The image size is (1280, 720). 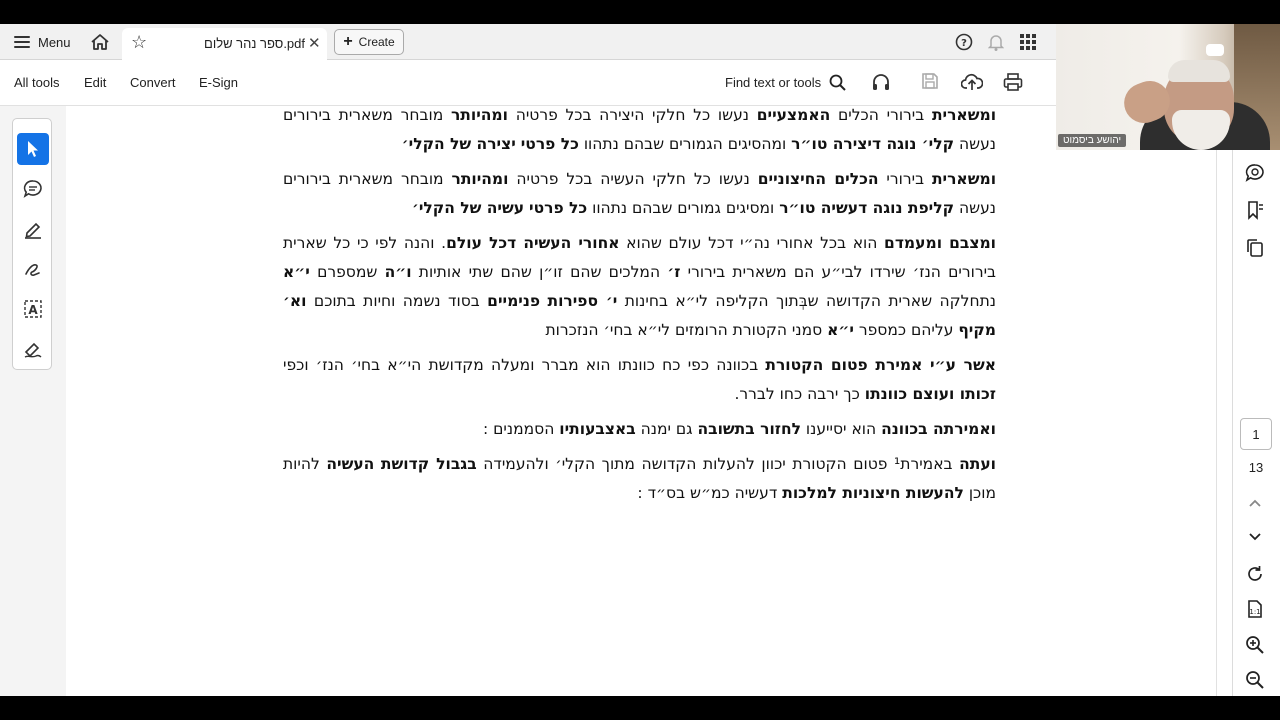 What do you see at coordinates (880, 365) in the screenshot?
I see `bold-text: אשר ע״י אמירת פטום הקטורת` at bounding box center [880, 365].